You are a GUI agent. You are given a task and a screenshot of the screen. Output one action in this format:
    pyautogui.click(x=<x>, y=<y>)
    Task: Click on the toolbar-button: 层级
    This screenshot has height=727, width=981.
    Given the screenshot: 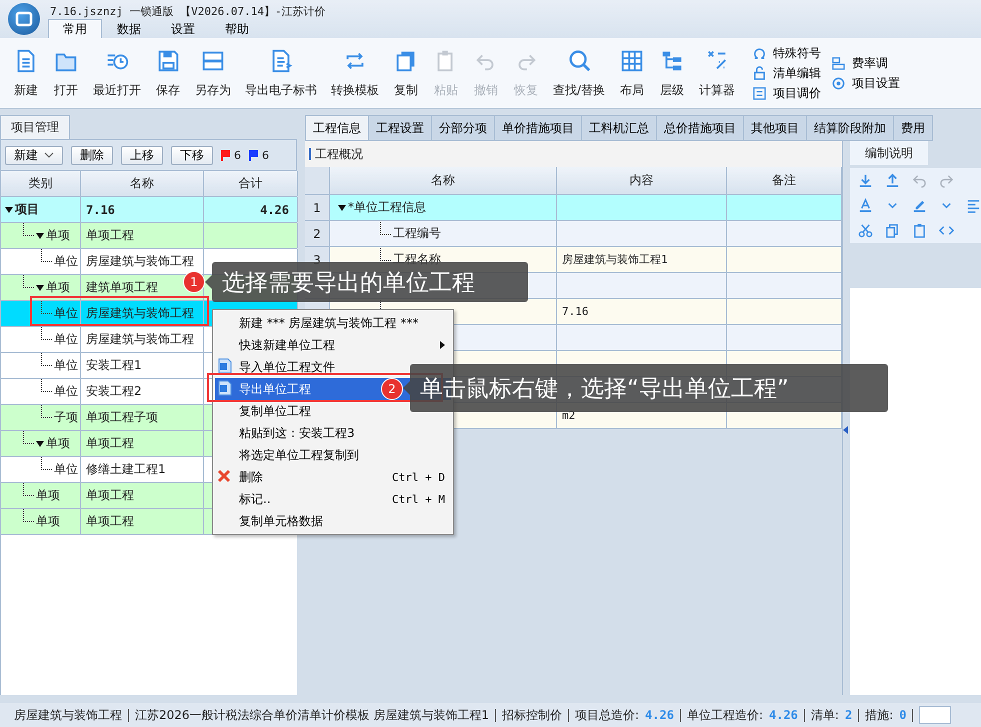 What is the action you would take?
    pyautogui.click(x=672, y=73)
    